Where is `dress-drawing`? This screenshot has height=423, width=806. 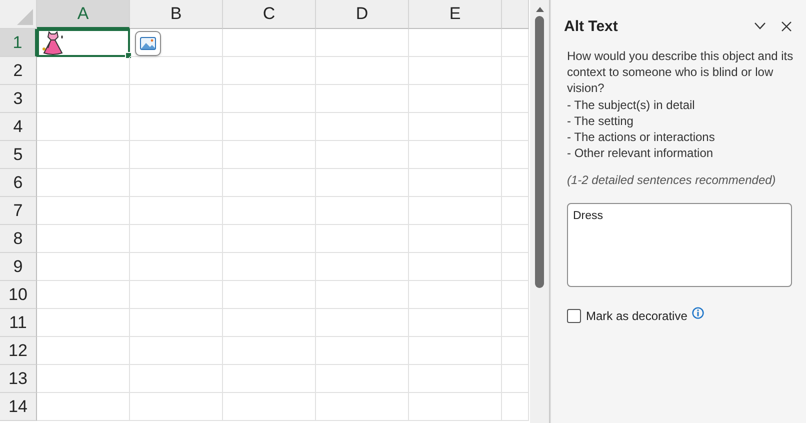
dress-drawing is located at coordinates (53, 43).